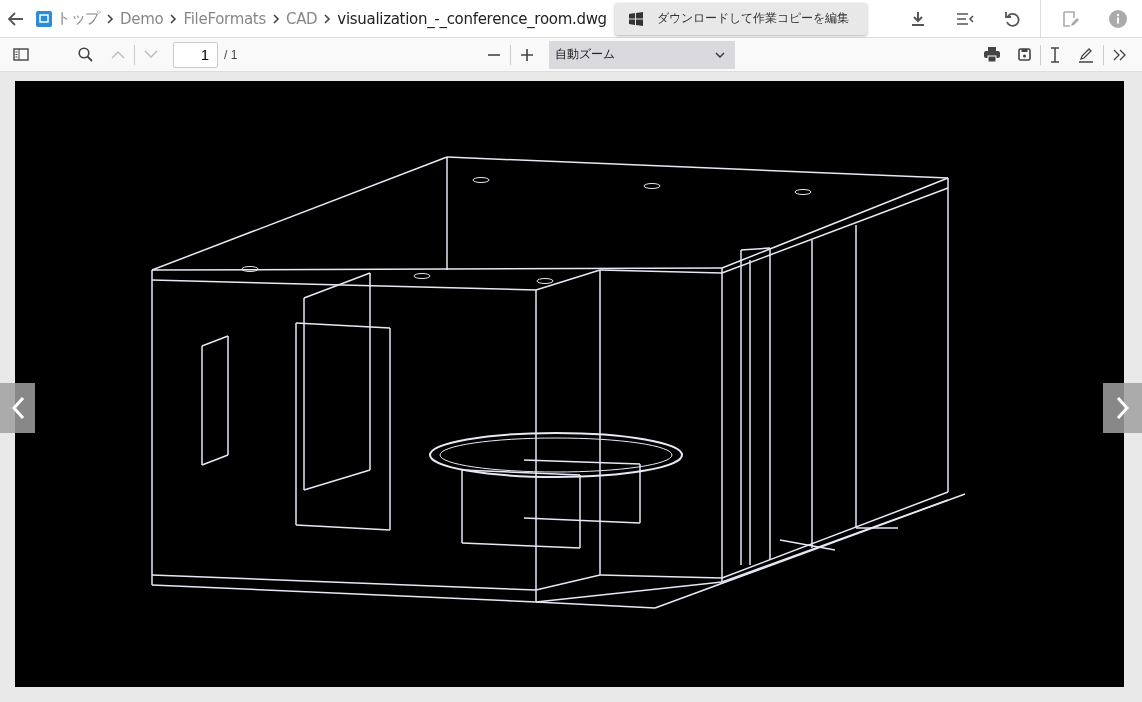 This screenshot has height=702, width=1142. Describe the element at coordinates (1120, 54) in the screenshot. I see `double-chevron-right-icon` at that location.